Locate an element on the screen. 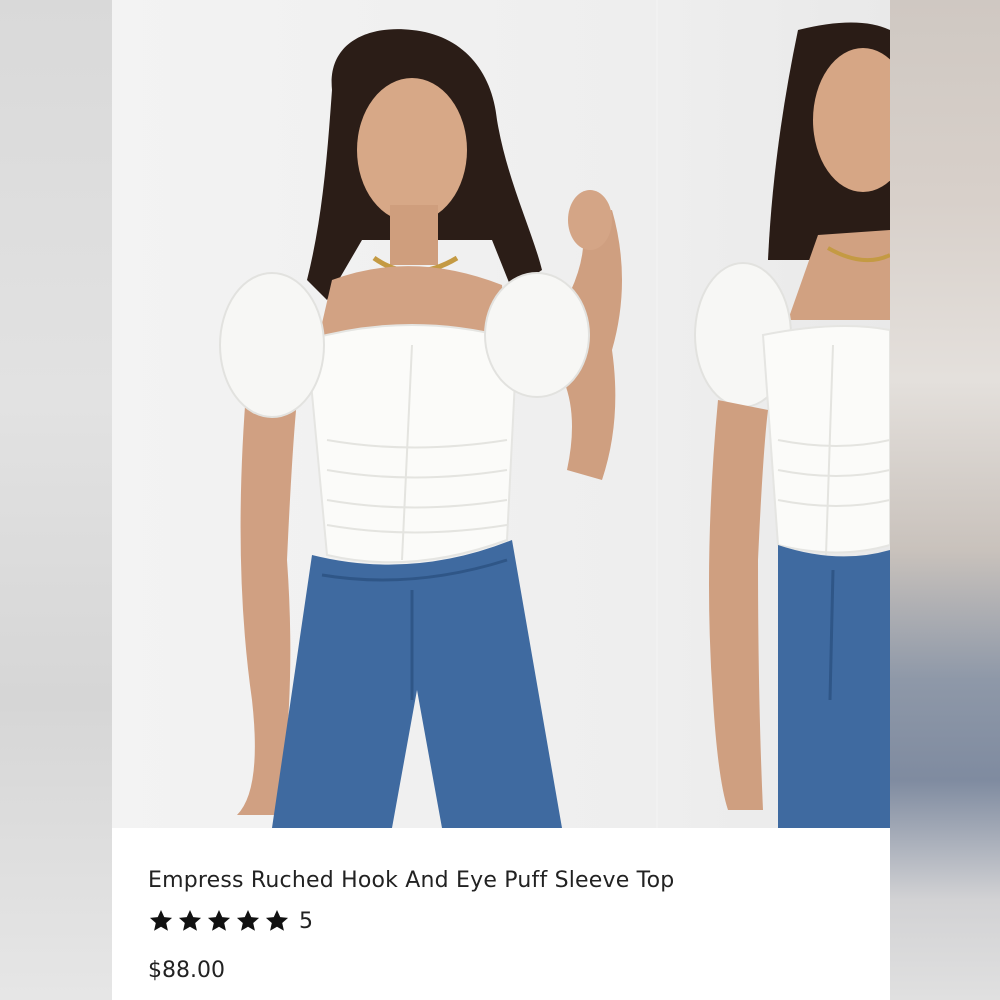 The image size is (1000, 1000). product-rating: 5 is located at coordinates (230, 921).